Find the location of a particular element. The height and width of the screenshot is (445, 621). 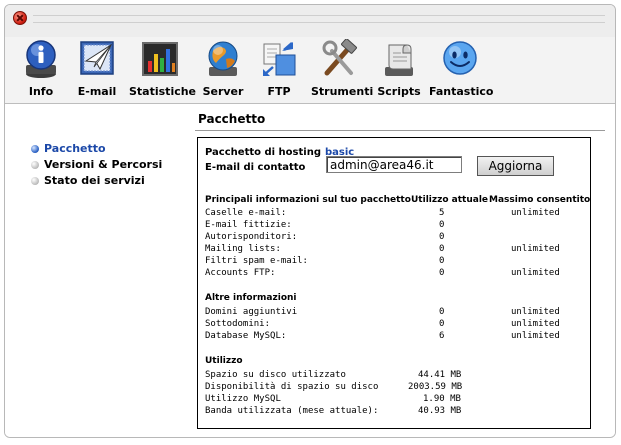

toolbar-fantastico-button: Fantastico is located at coordinates (461, 68).